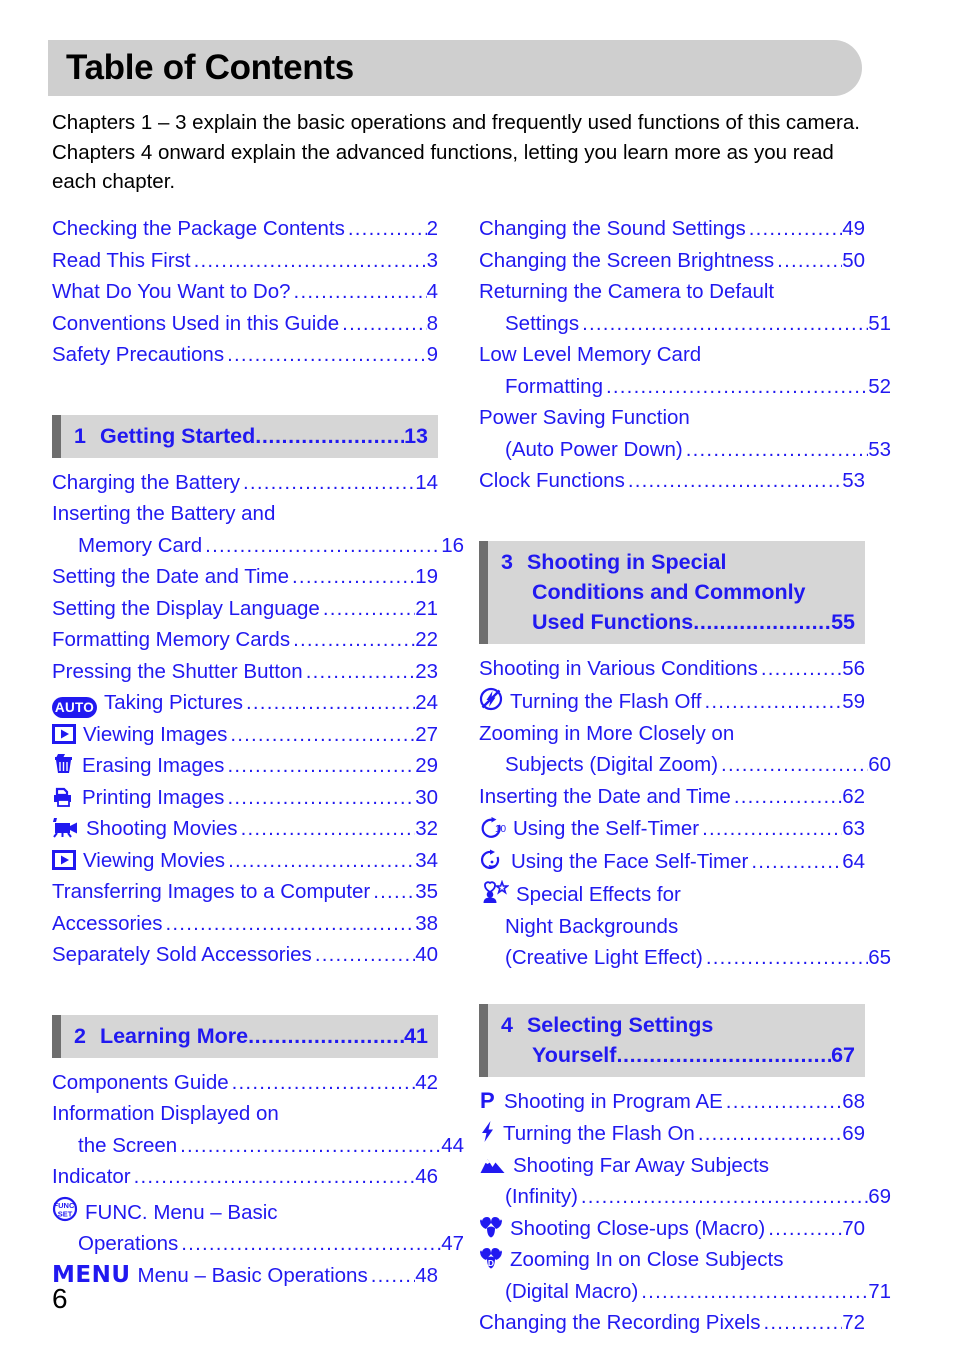 The height and width of the screenshot is (1345, 954). Describe the element at coordinates (245, 861) in the screenshot. I see `toc-entry: Viewing Movies 34` at that location.